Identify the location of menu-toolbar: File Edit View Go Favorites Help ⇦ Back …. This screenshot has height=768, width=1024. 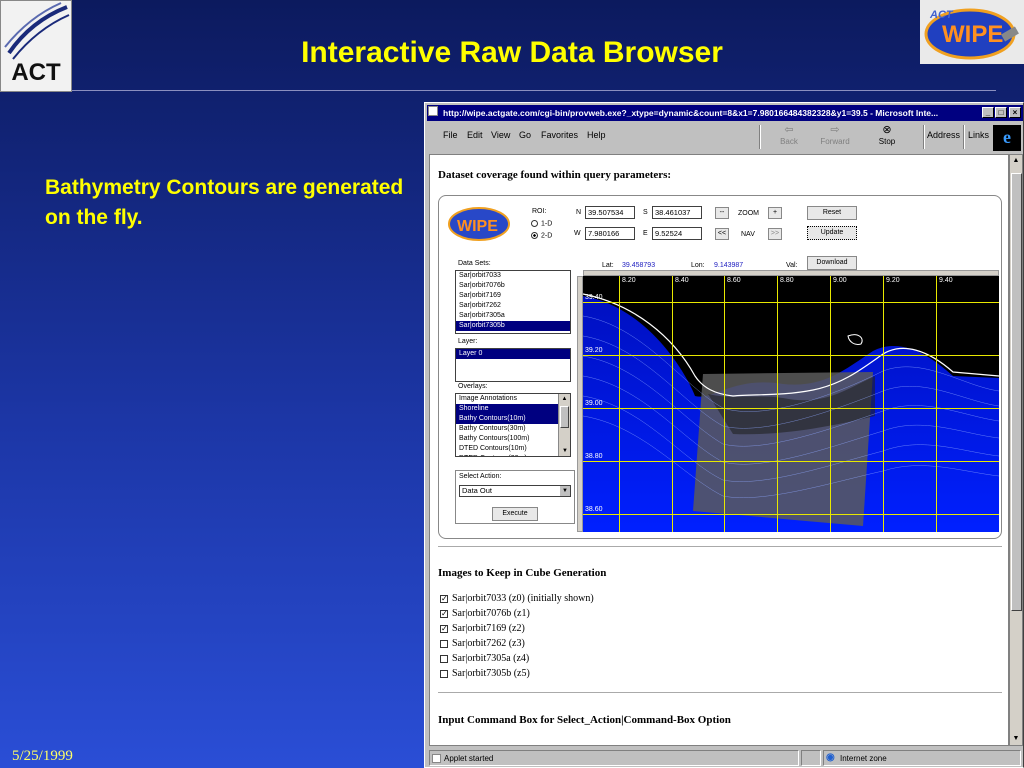
(725, 137).